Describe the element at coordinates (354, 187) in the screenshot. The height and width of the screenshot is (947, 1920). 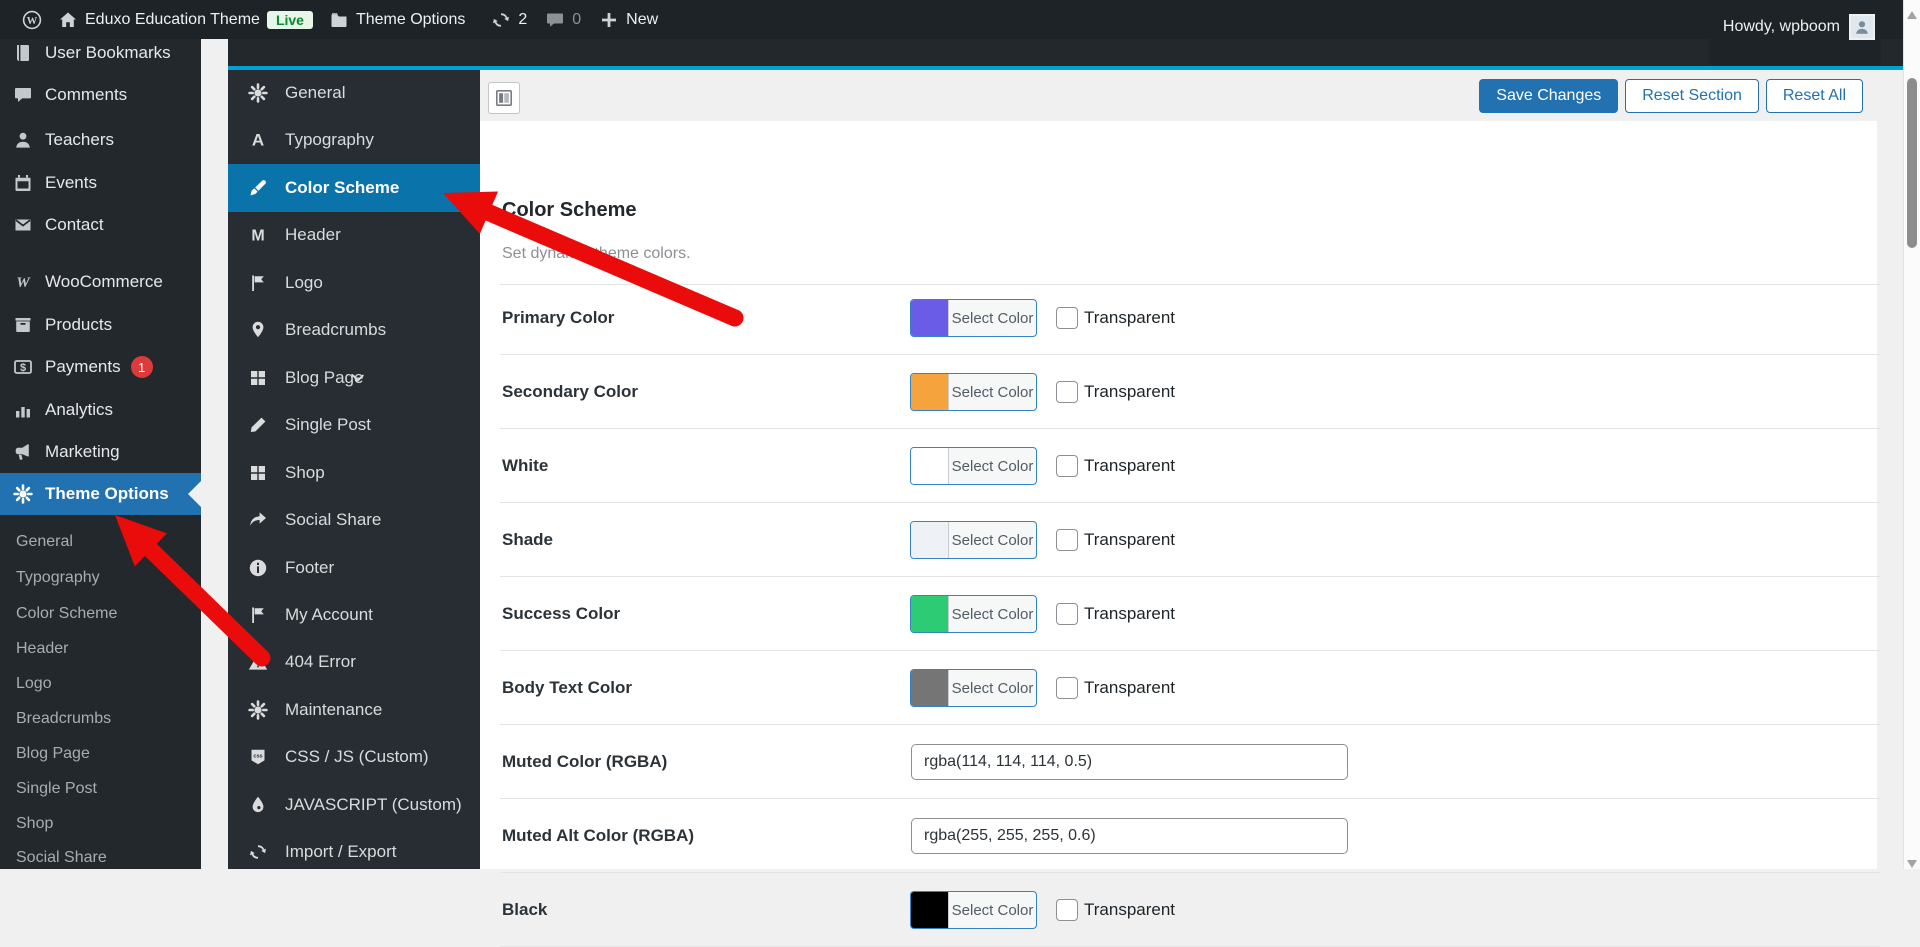
I see `panel-item-color-scheme: Color Scheme` at that location.